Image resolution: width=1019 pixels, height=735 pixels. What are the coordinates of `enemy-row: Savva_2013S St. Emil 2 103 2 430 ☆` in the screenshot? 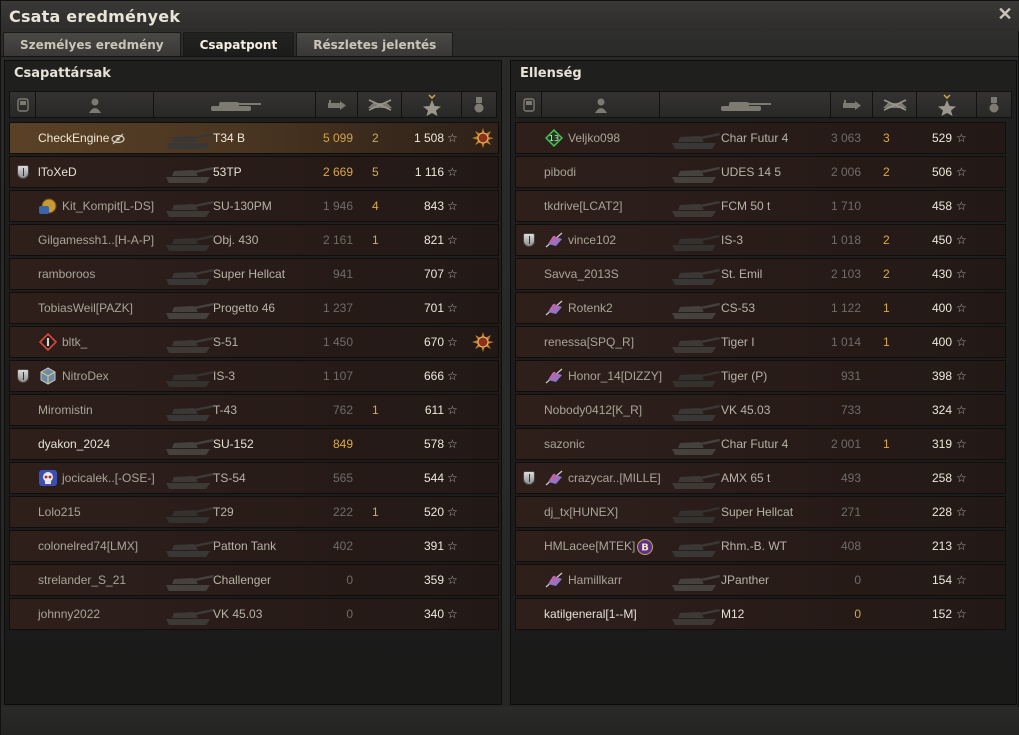 It's located at (760, 274).